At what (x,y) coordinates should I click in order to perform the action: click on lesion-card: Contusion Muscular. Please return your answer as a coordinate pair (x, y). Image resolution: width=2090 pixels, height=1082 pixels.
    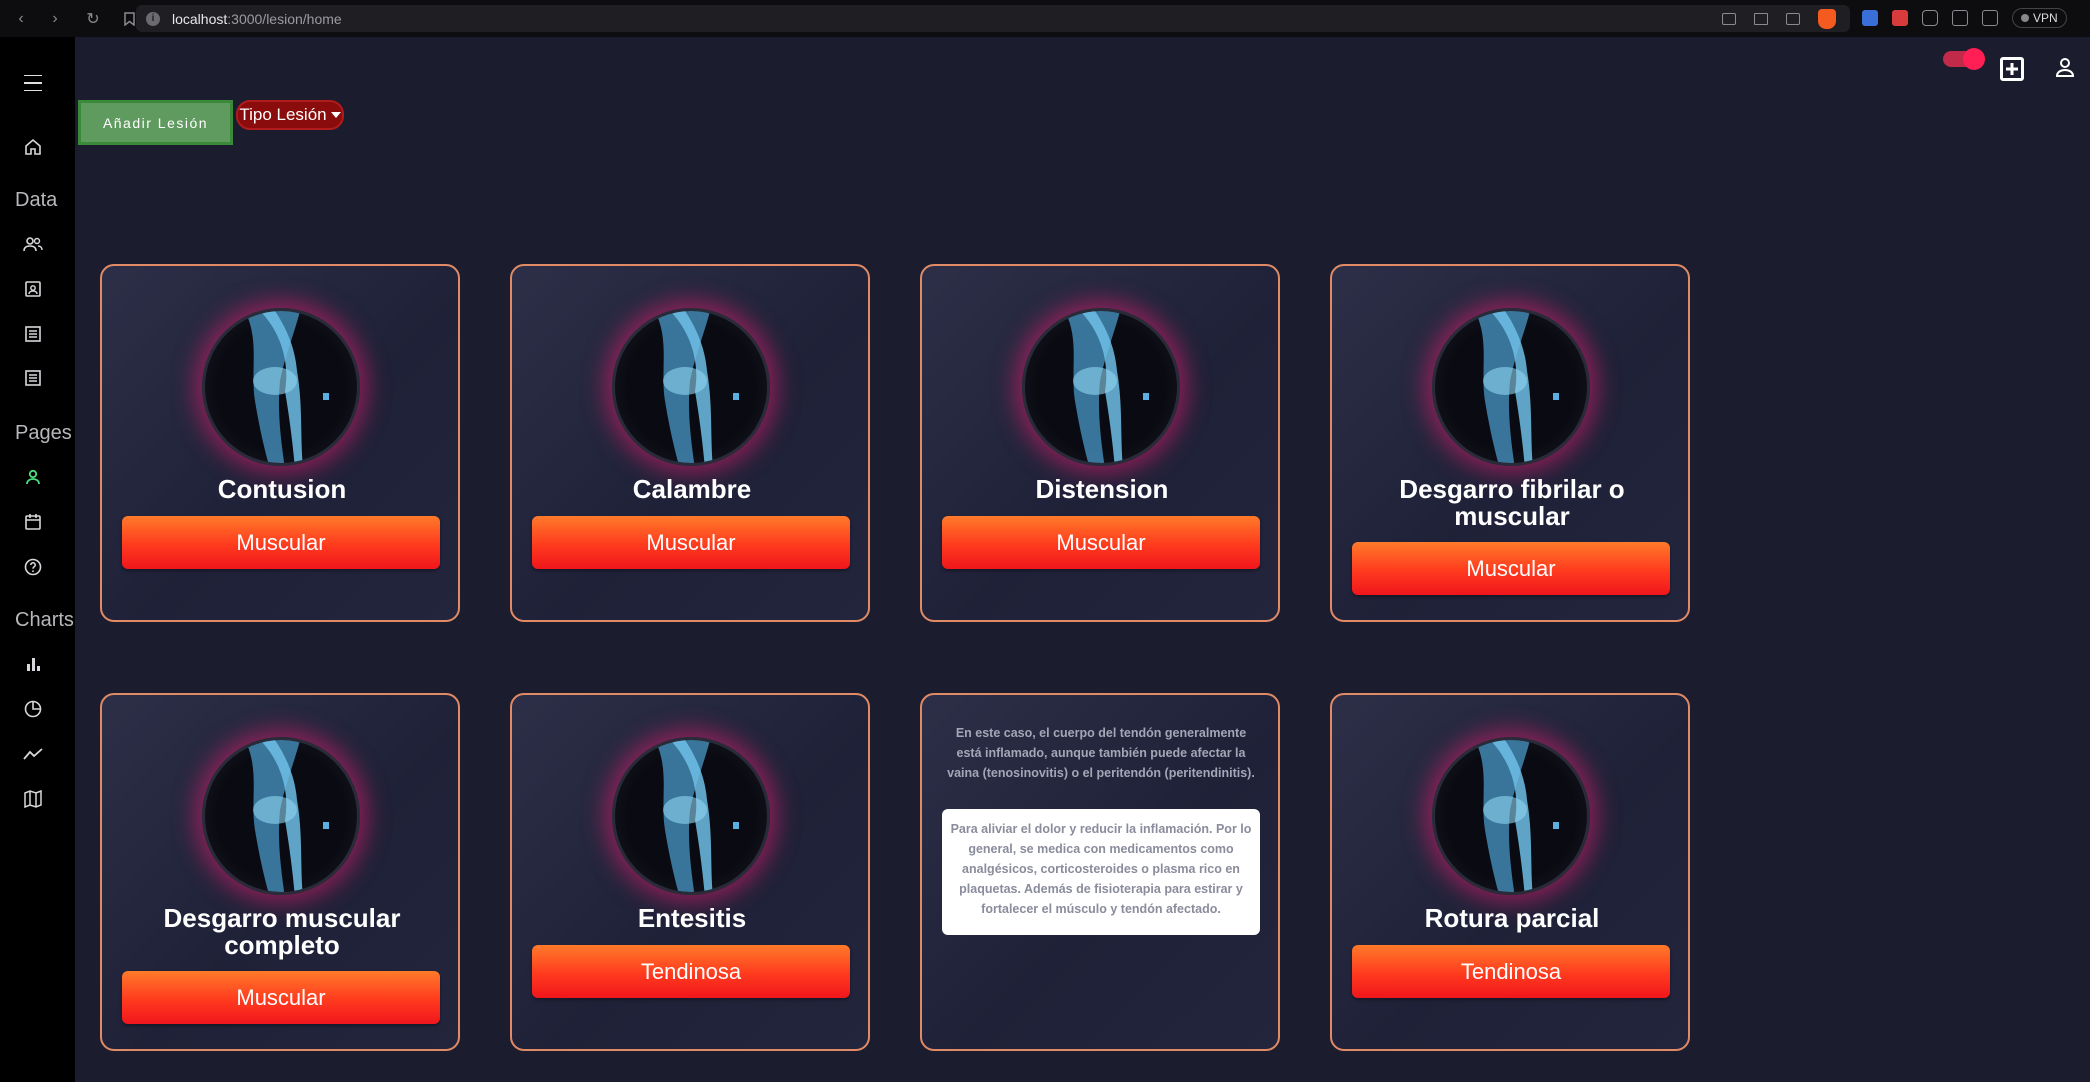
    Looking at the image, I should click on (280, 443).